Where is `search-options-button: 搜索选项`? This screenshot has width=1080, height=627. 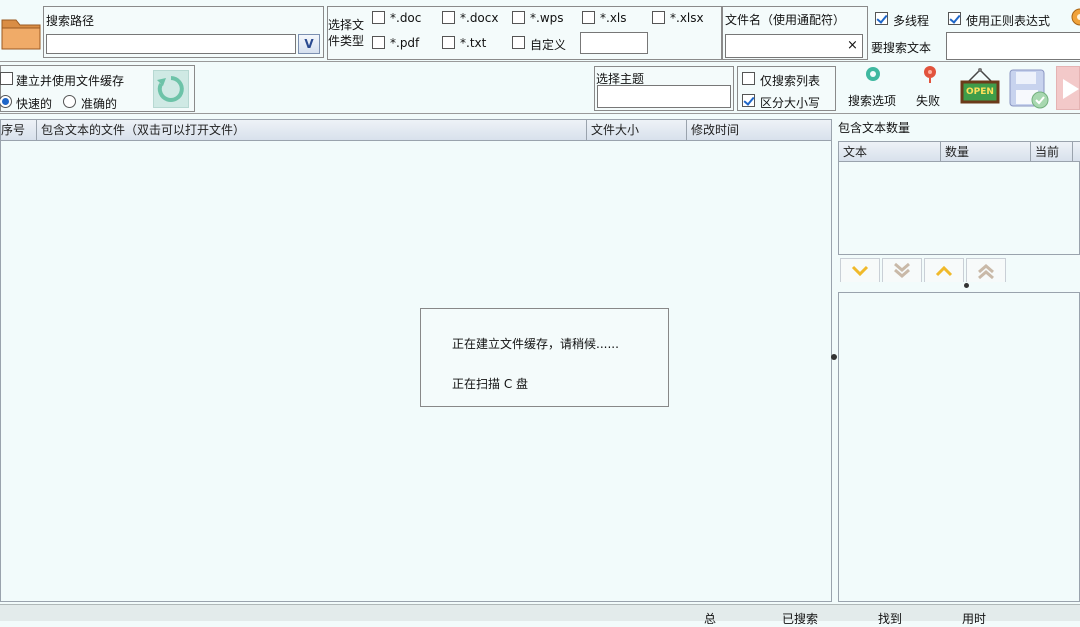 search-options-button: 搜索选项 is located at coordinates (872, 88).